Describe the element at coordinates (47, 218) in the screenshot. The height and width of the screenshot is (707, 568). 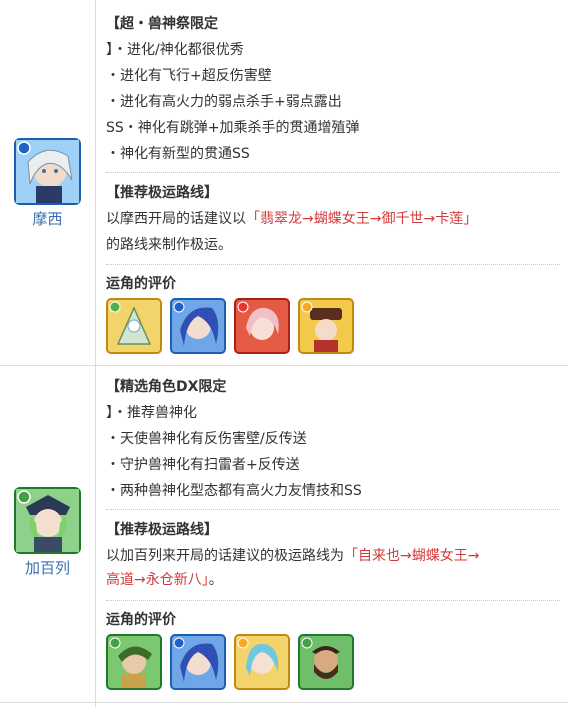
I see `character-name: 摩西` at that location.